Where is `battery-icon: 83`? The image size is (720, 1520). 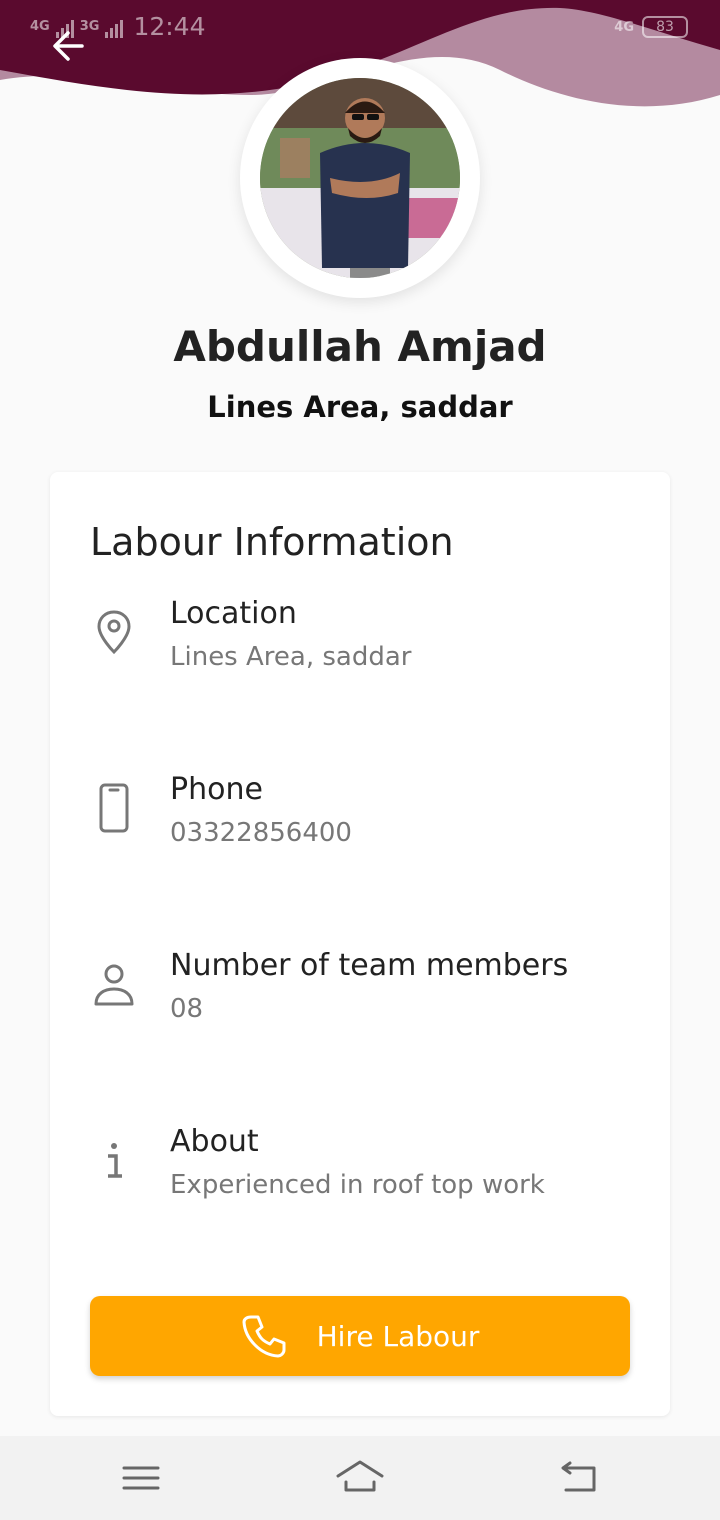 battery-icon: 83 is located at coordinates (665, 27).